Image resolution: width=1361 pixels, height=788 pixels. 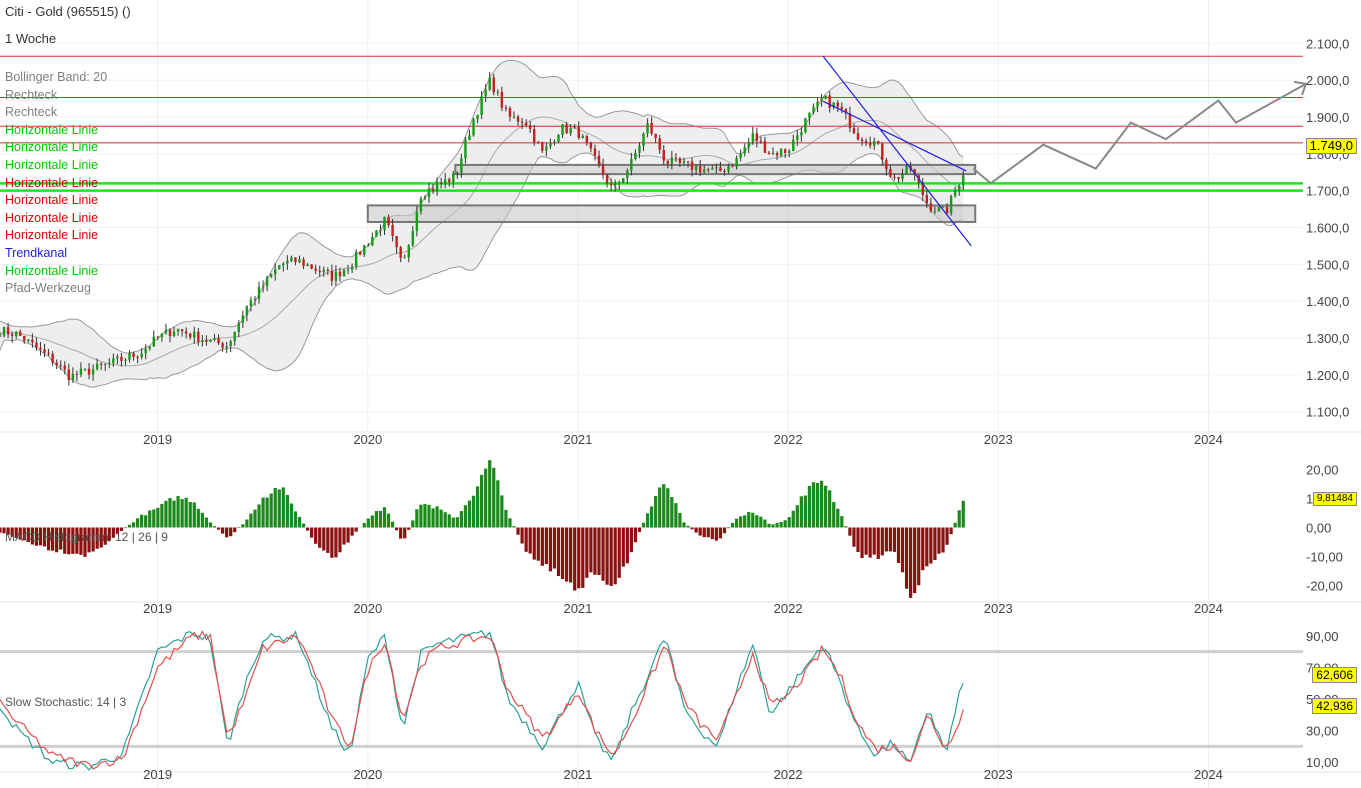 What do you see at coordinates (48, 288) in the screenshot?
I see `legend-item: Pfad-Werkzeug` at bounding box center [48, 288].